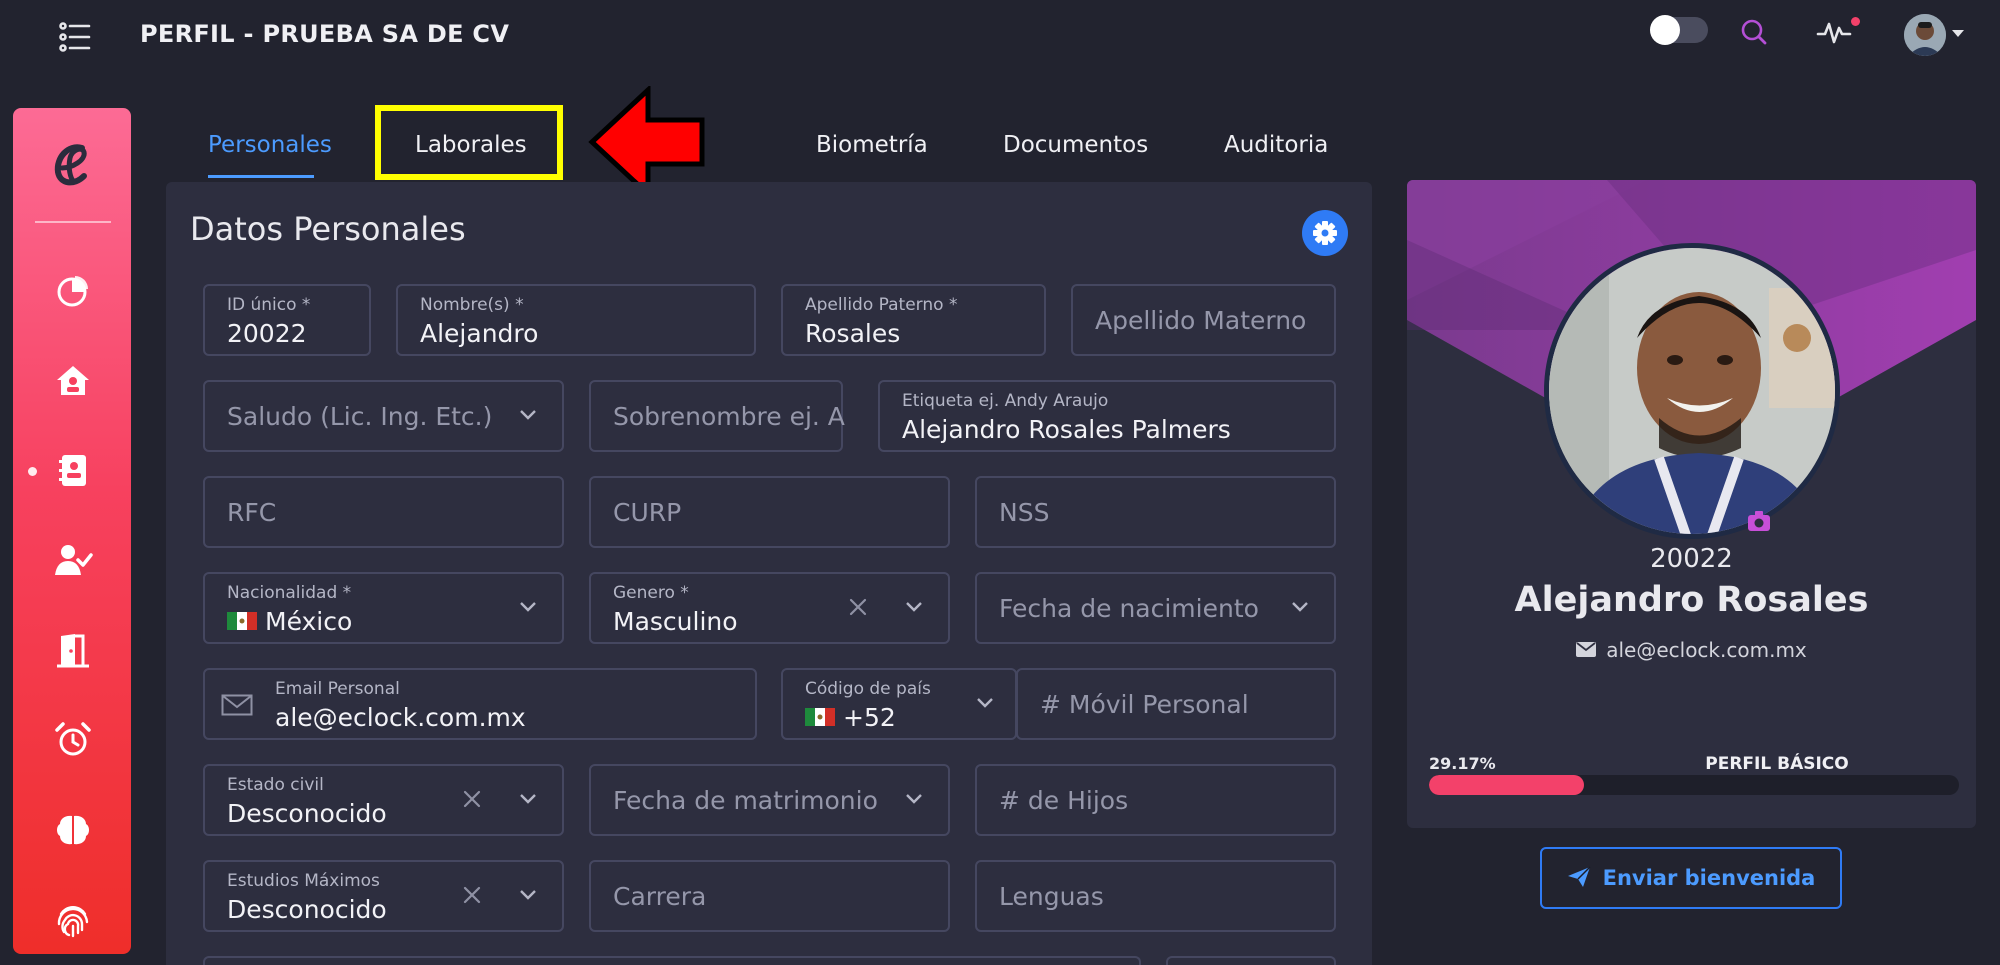 The width and height of the screenshot is (2000, 965). Describe the element at coordinates (73, 470) in the screenshot. I see `contacts-book-icon` at that location.